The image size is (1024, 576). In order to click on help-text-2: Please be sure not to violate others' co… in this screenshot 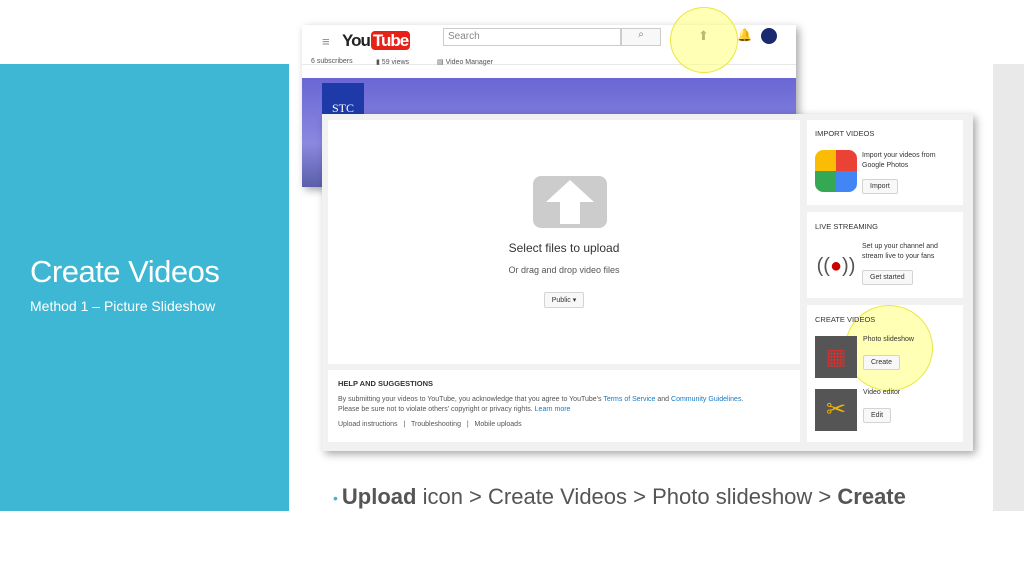, I will do `click(436, 409)`.